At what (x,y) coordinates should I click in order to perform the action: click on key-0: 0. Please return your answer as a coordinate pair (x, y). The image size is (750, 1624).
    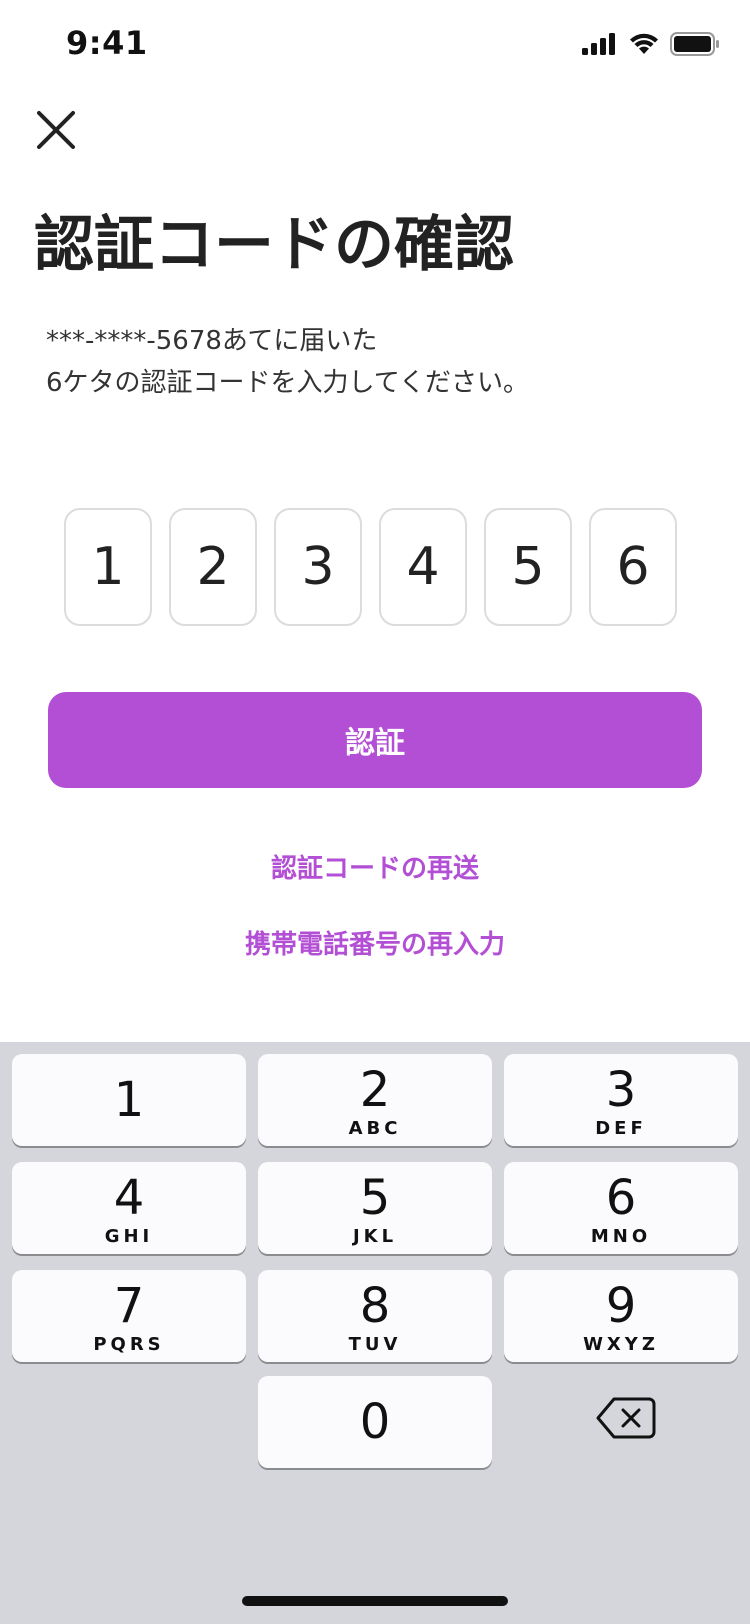
    Looking at the image, I should click on (375, 1422).